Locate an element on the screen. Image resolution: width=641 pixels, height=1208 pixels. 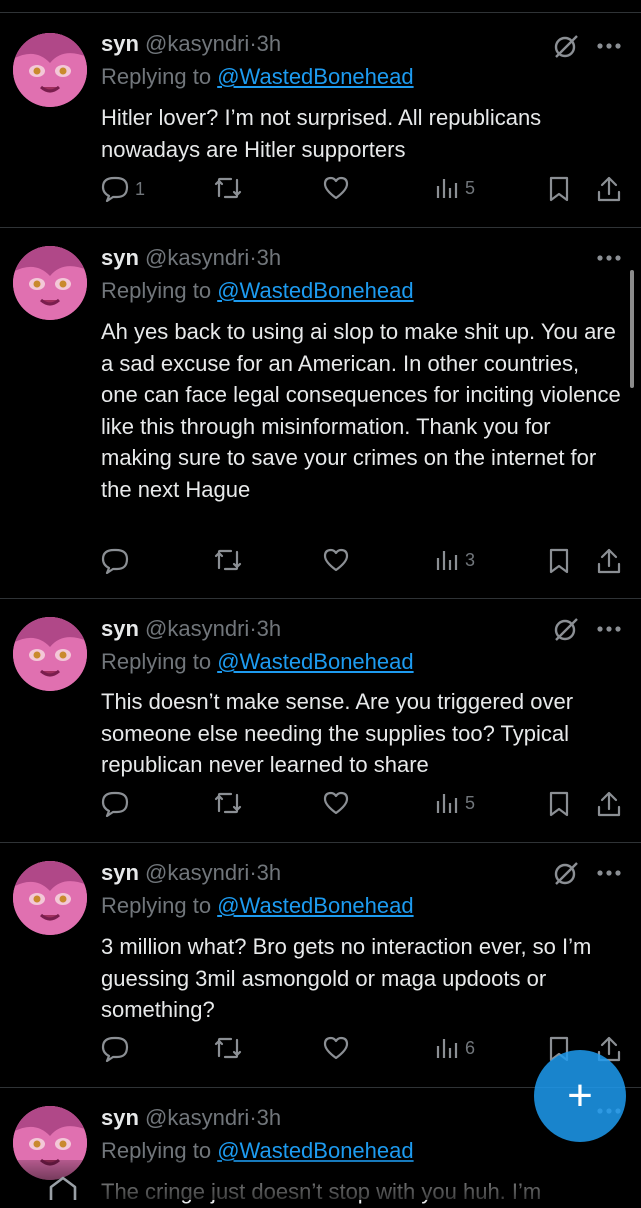
views-button: 6 is located at coordinates (455, 1048).